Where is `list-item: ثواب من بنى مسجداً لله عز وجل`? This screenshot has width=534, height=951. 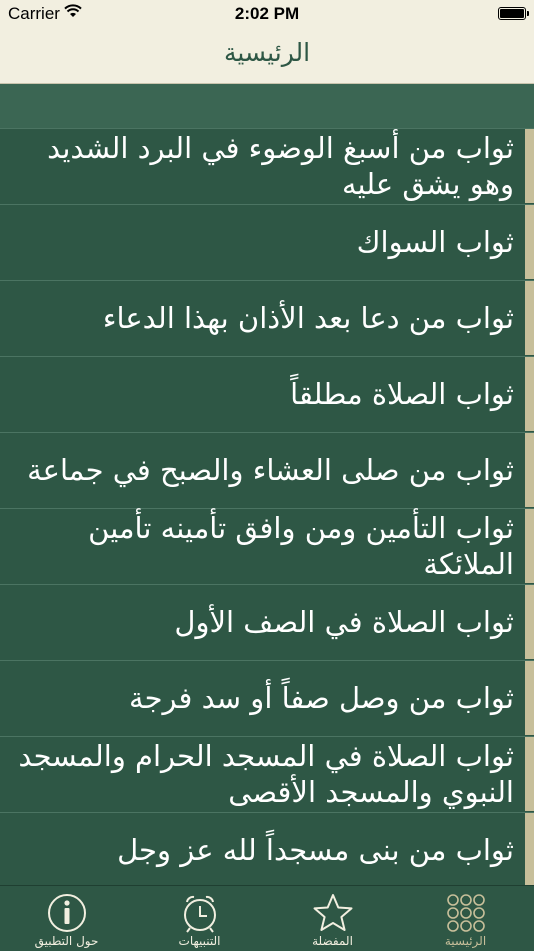 list-item: ثواب من بنى مسجداً لله عز وجل is located at coordinates (267, 849).